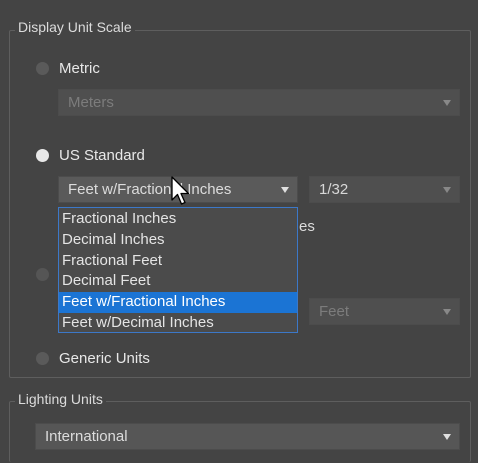 Image resolution: width=478 pixels, height=463 pixels. What do you see at coordinates (42, 155) in the screenshot?
I see `us-standard-radio` at bounding box center [42, 155].